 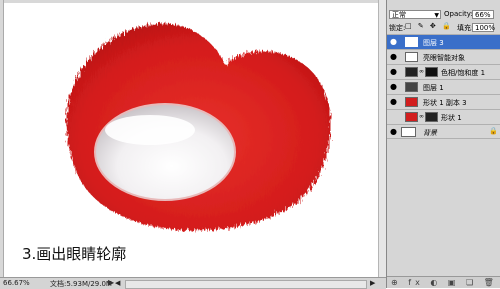 I want to click on layer-row: ● 形状 1 副本 3, so click(x=443, y=101).